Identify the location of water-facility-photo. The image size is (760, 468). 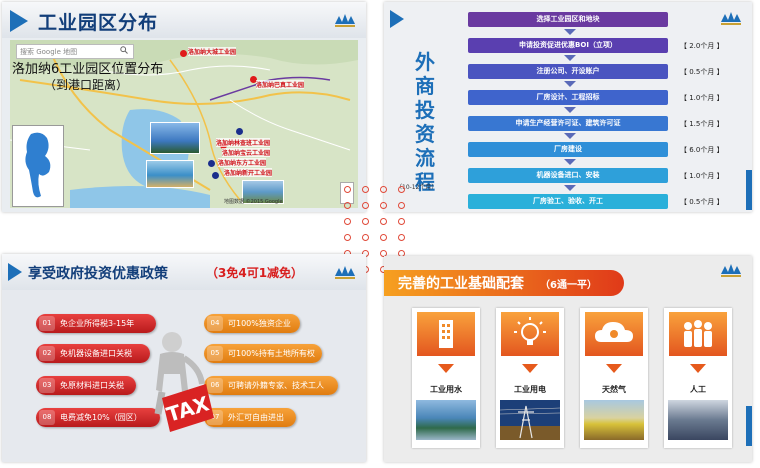
(446, 420).